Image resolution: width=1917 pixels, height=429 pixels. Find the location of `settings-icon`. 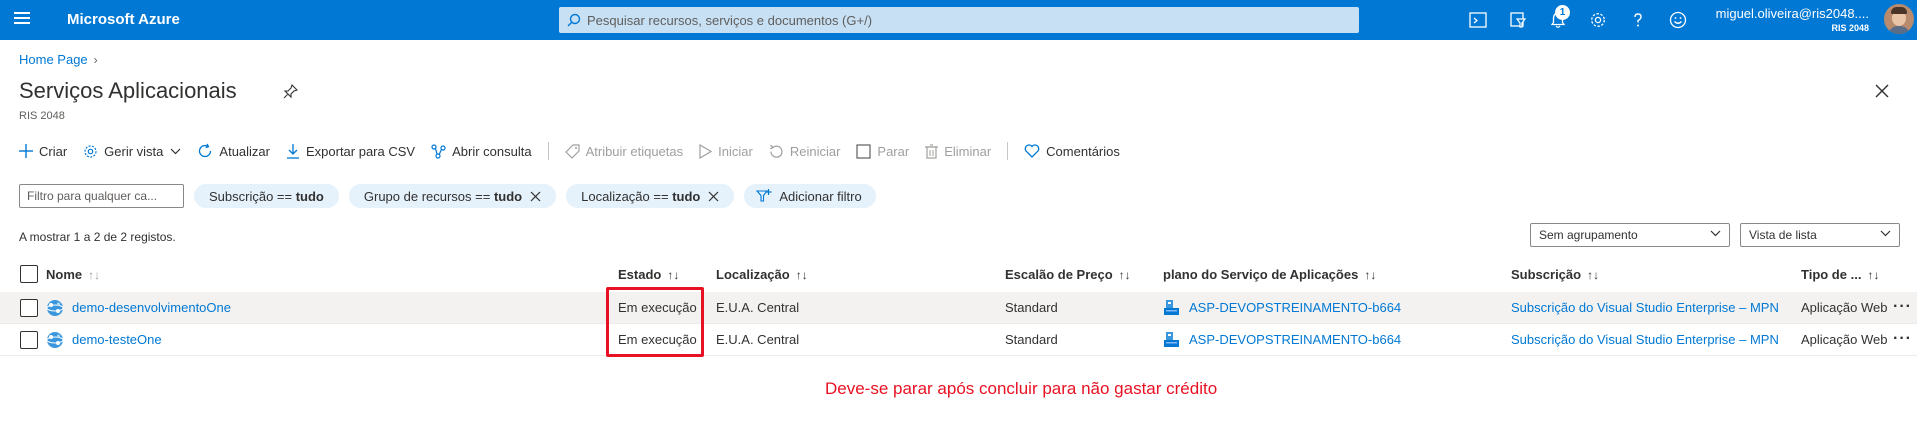

settings-icon is located at coordinates (1598, 20).